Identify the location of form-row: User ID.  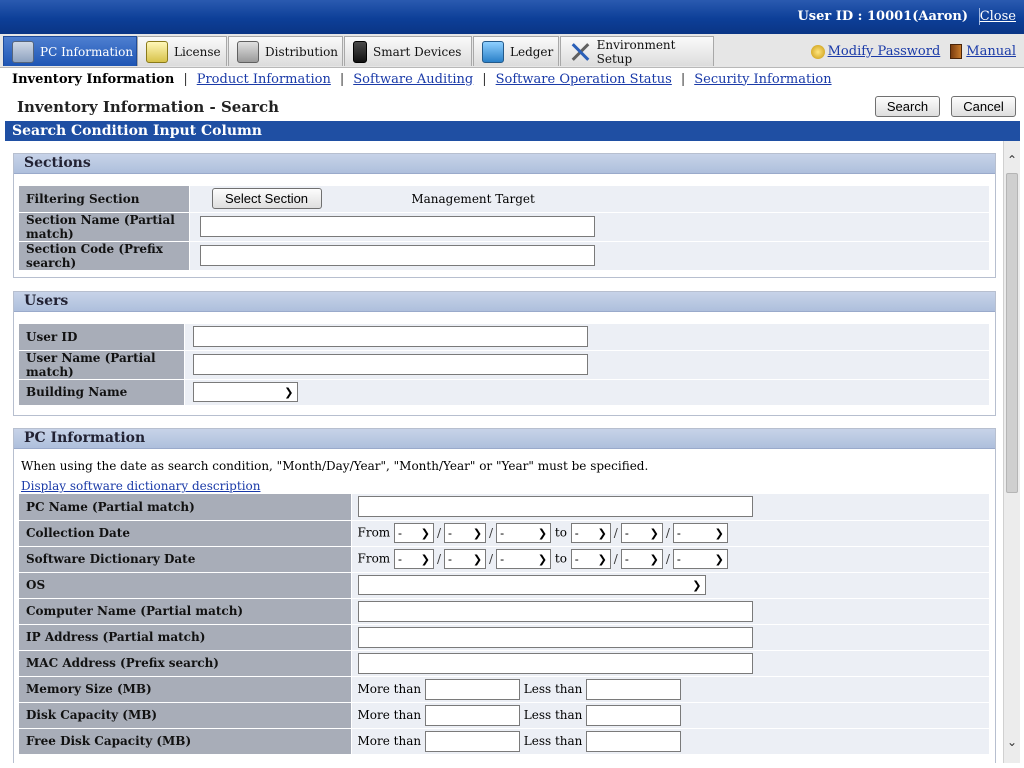
(504, 337).